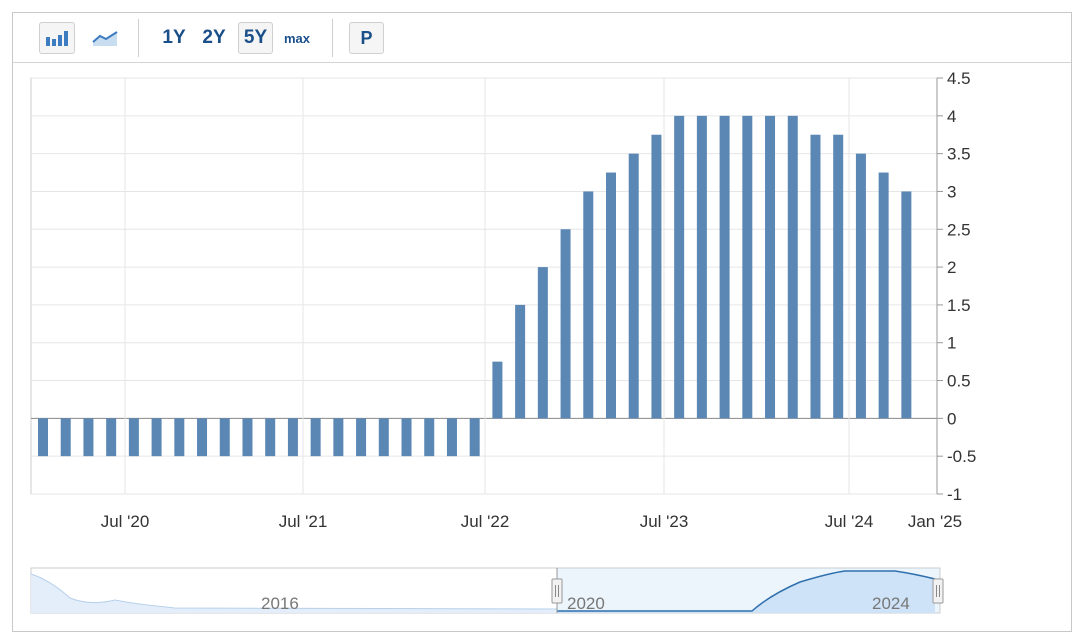 The height and width of the screenshot is (639, 1080). I want to click on y-tick-label: 3, so click(951, 191).